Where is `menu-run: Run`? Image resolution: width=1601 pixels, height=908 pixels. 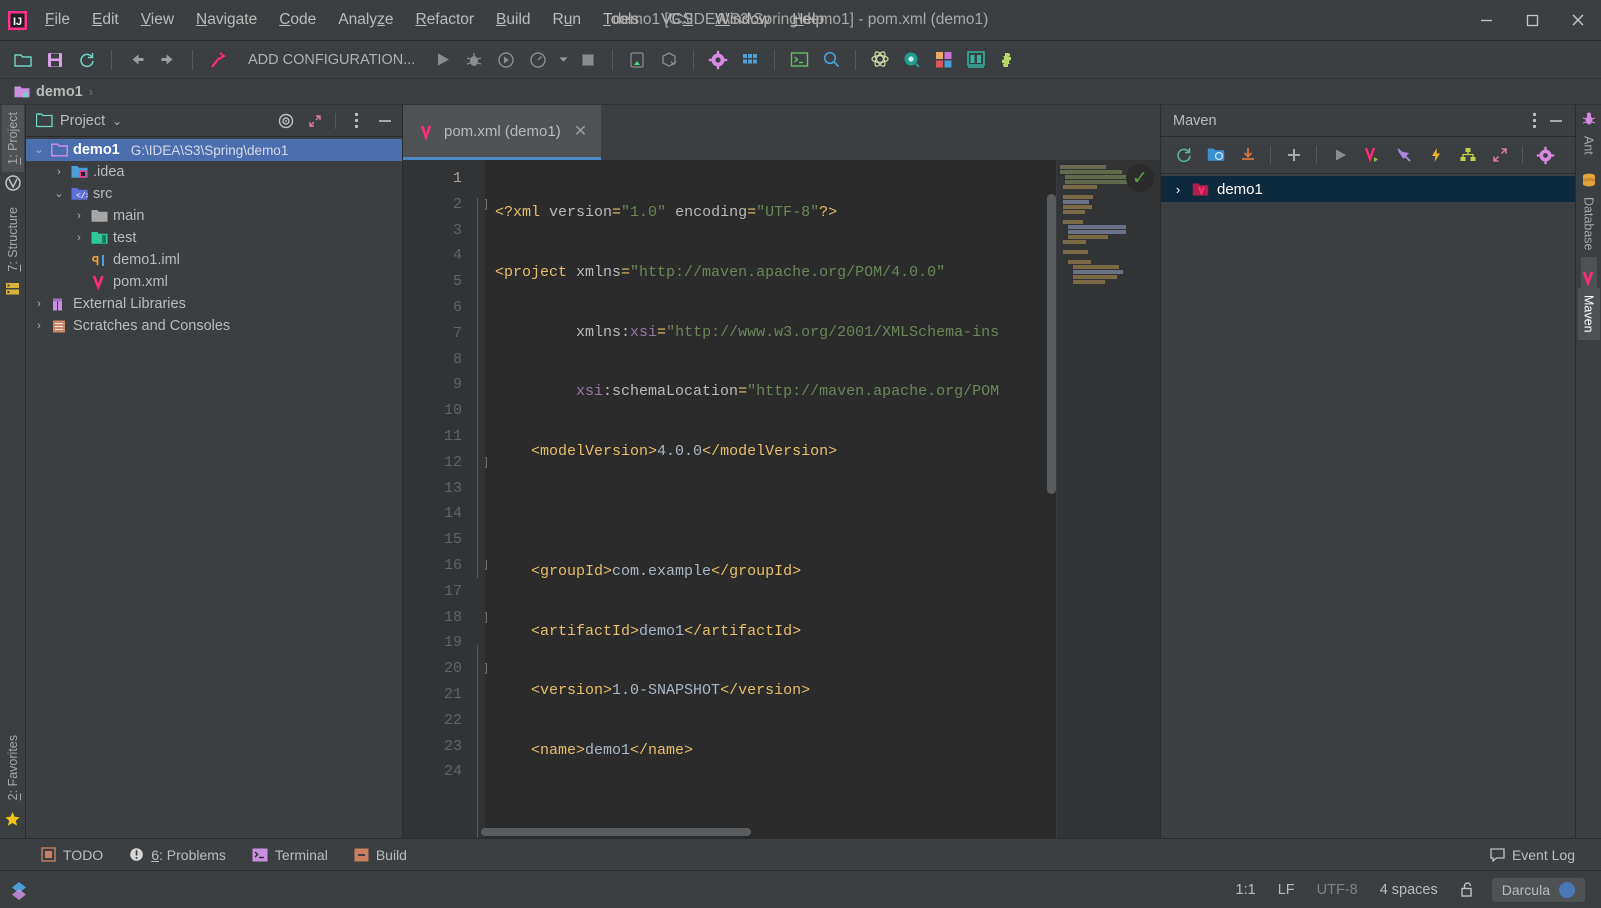 menu-run: Run is located at coordinates (567, 20).